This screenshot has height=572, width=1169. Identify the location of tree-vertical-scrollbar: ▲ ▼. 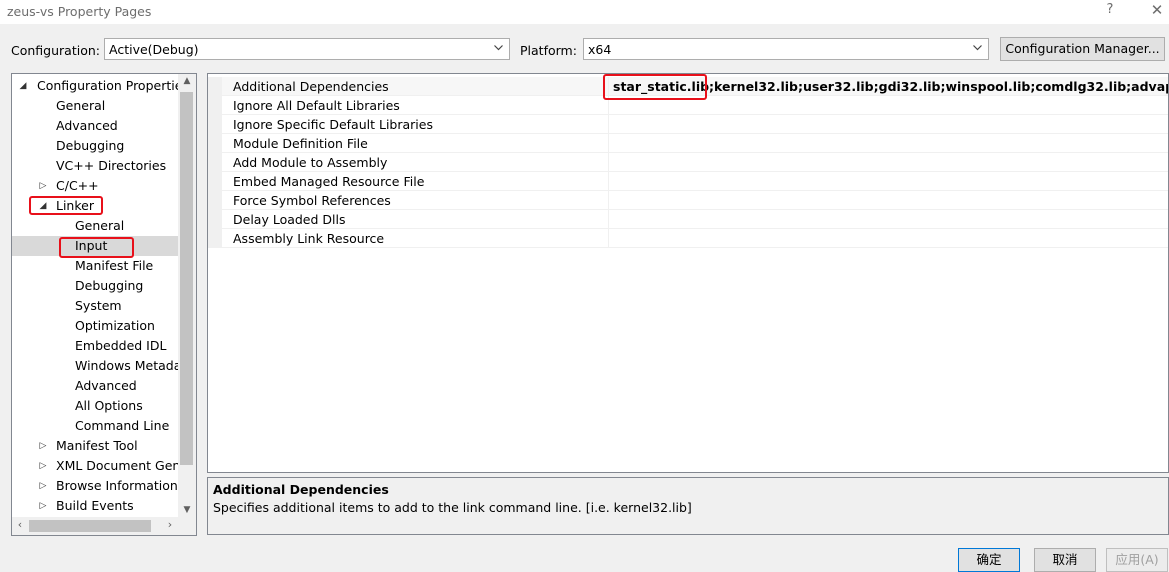
(187, 295).